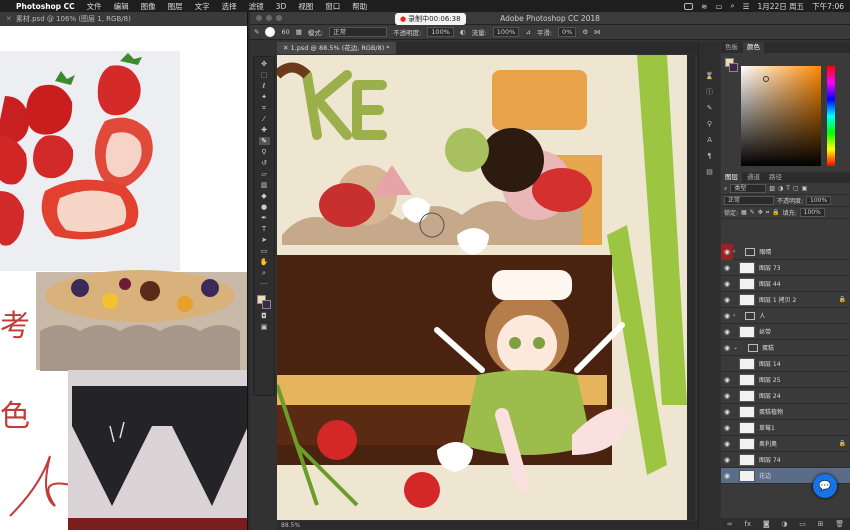  I want to click on more-tools-icon: ···, so click(264, 284).